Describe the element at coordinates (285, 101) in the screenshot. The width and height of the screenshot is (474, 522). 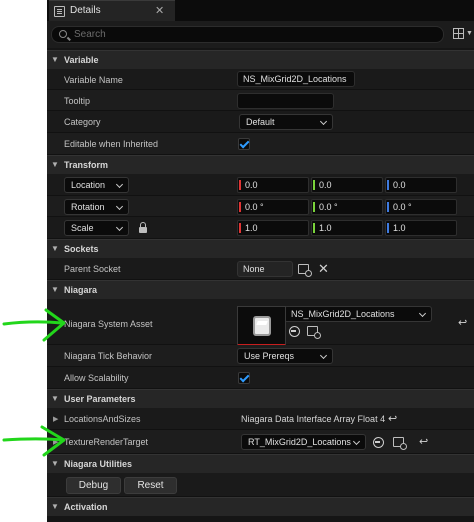
I see `tooltip-field` at that location.